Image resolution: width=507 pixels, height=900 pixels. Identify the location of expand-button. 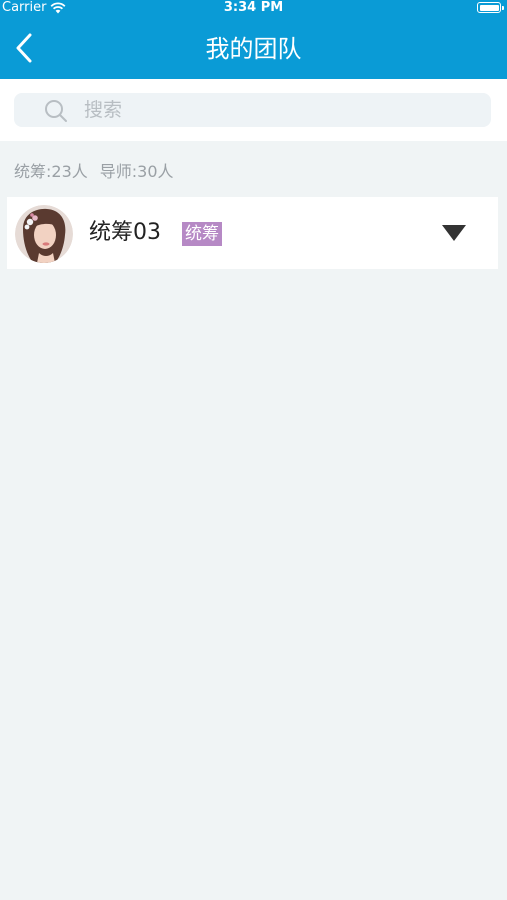
(454, 233).